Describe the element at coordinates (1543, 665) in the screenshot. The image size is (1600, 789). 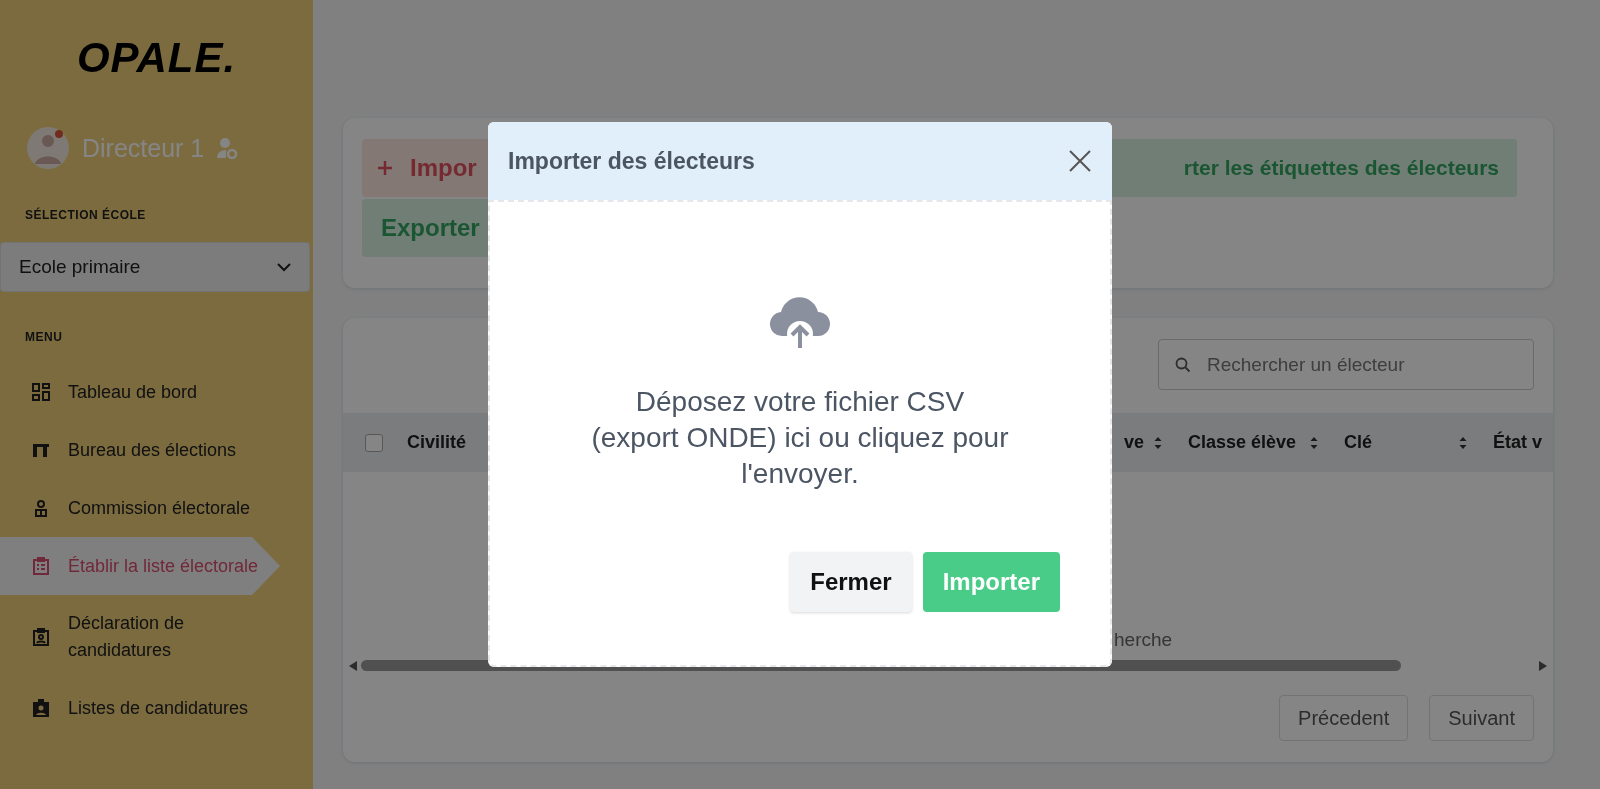
I see `scroll-right-icon` at that location.